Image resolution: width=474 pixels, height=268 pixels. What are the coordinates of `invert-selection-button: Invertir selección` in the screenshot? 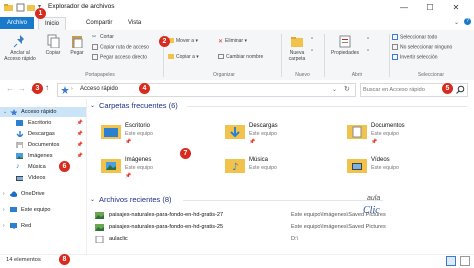 It's located at (415, 57).